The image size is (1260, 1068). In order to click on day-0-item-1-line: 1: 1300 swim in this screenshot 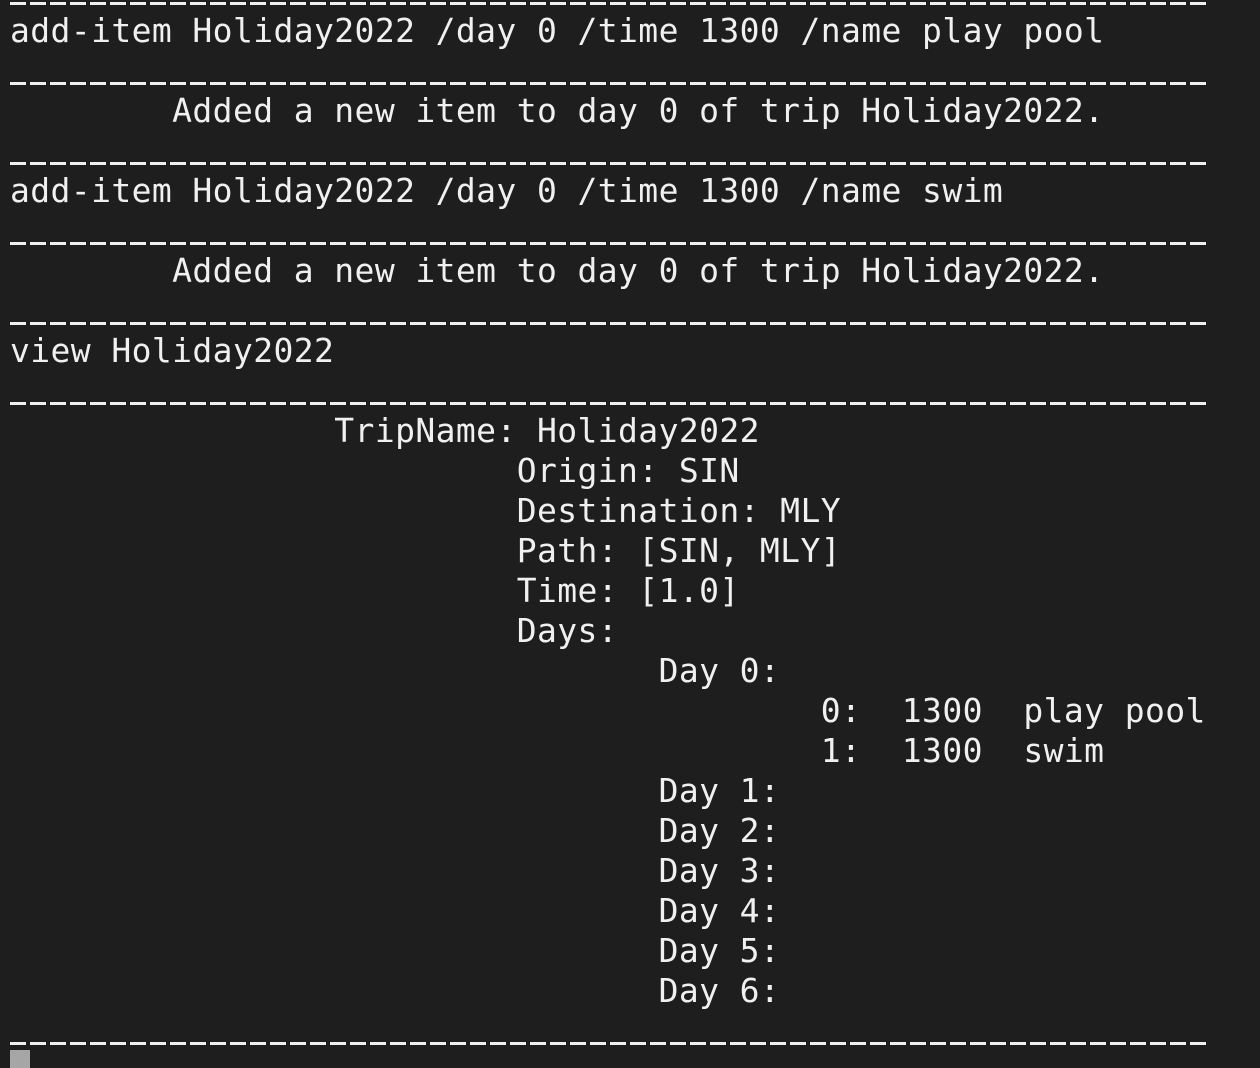, I will do `click(557, 750)`.